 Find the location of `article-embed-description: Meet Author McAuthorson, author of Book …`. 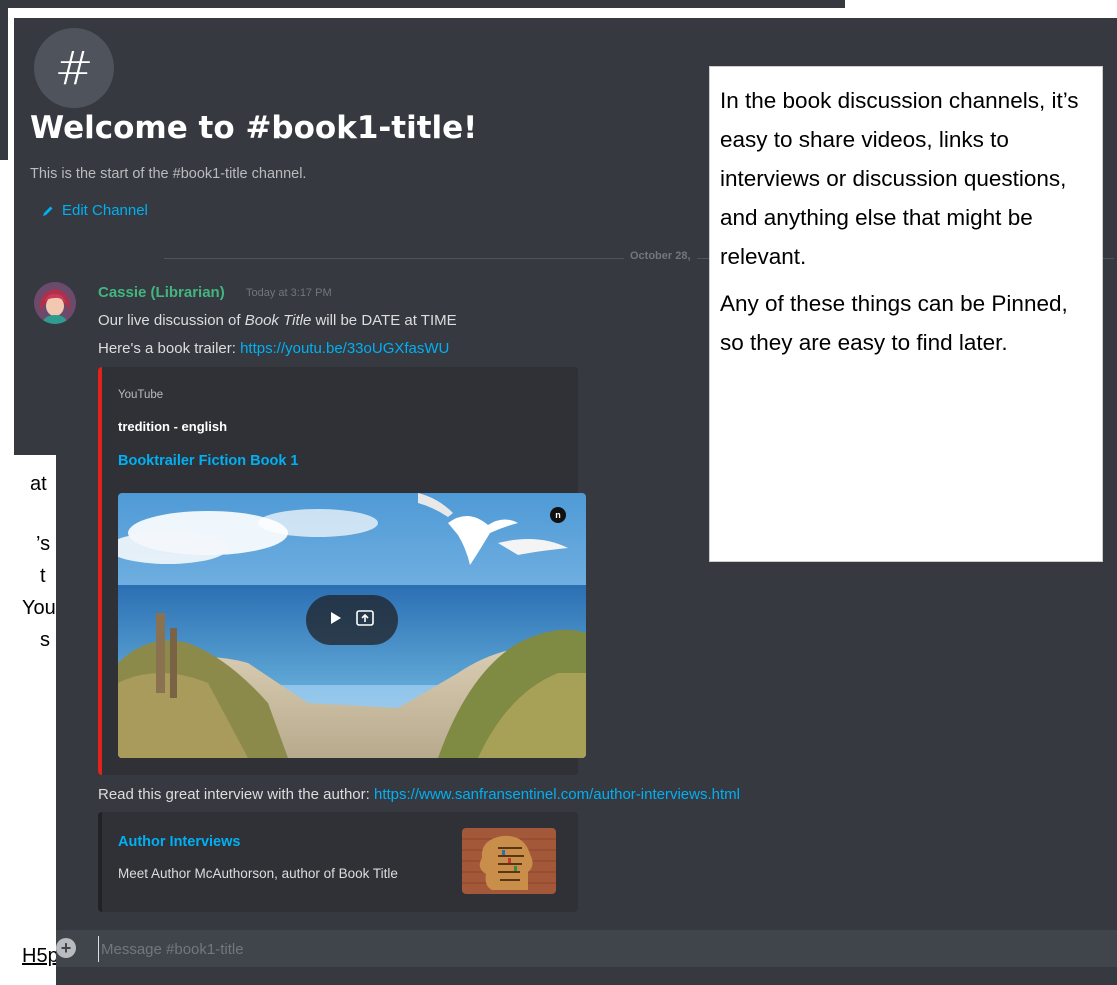

article-embed-description: Meet Author McAuthorson, author of Book … is located at coordinates (258, 873).